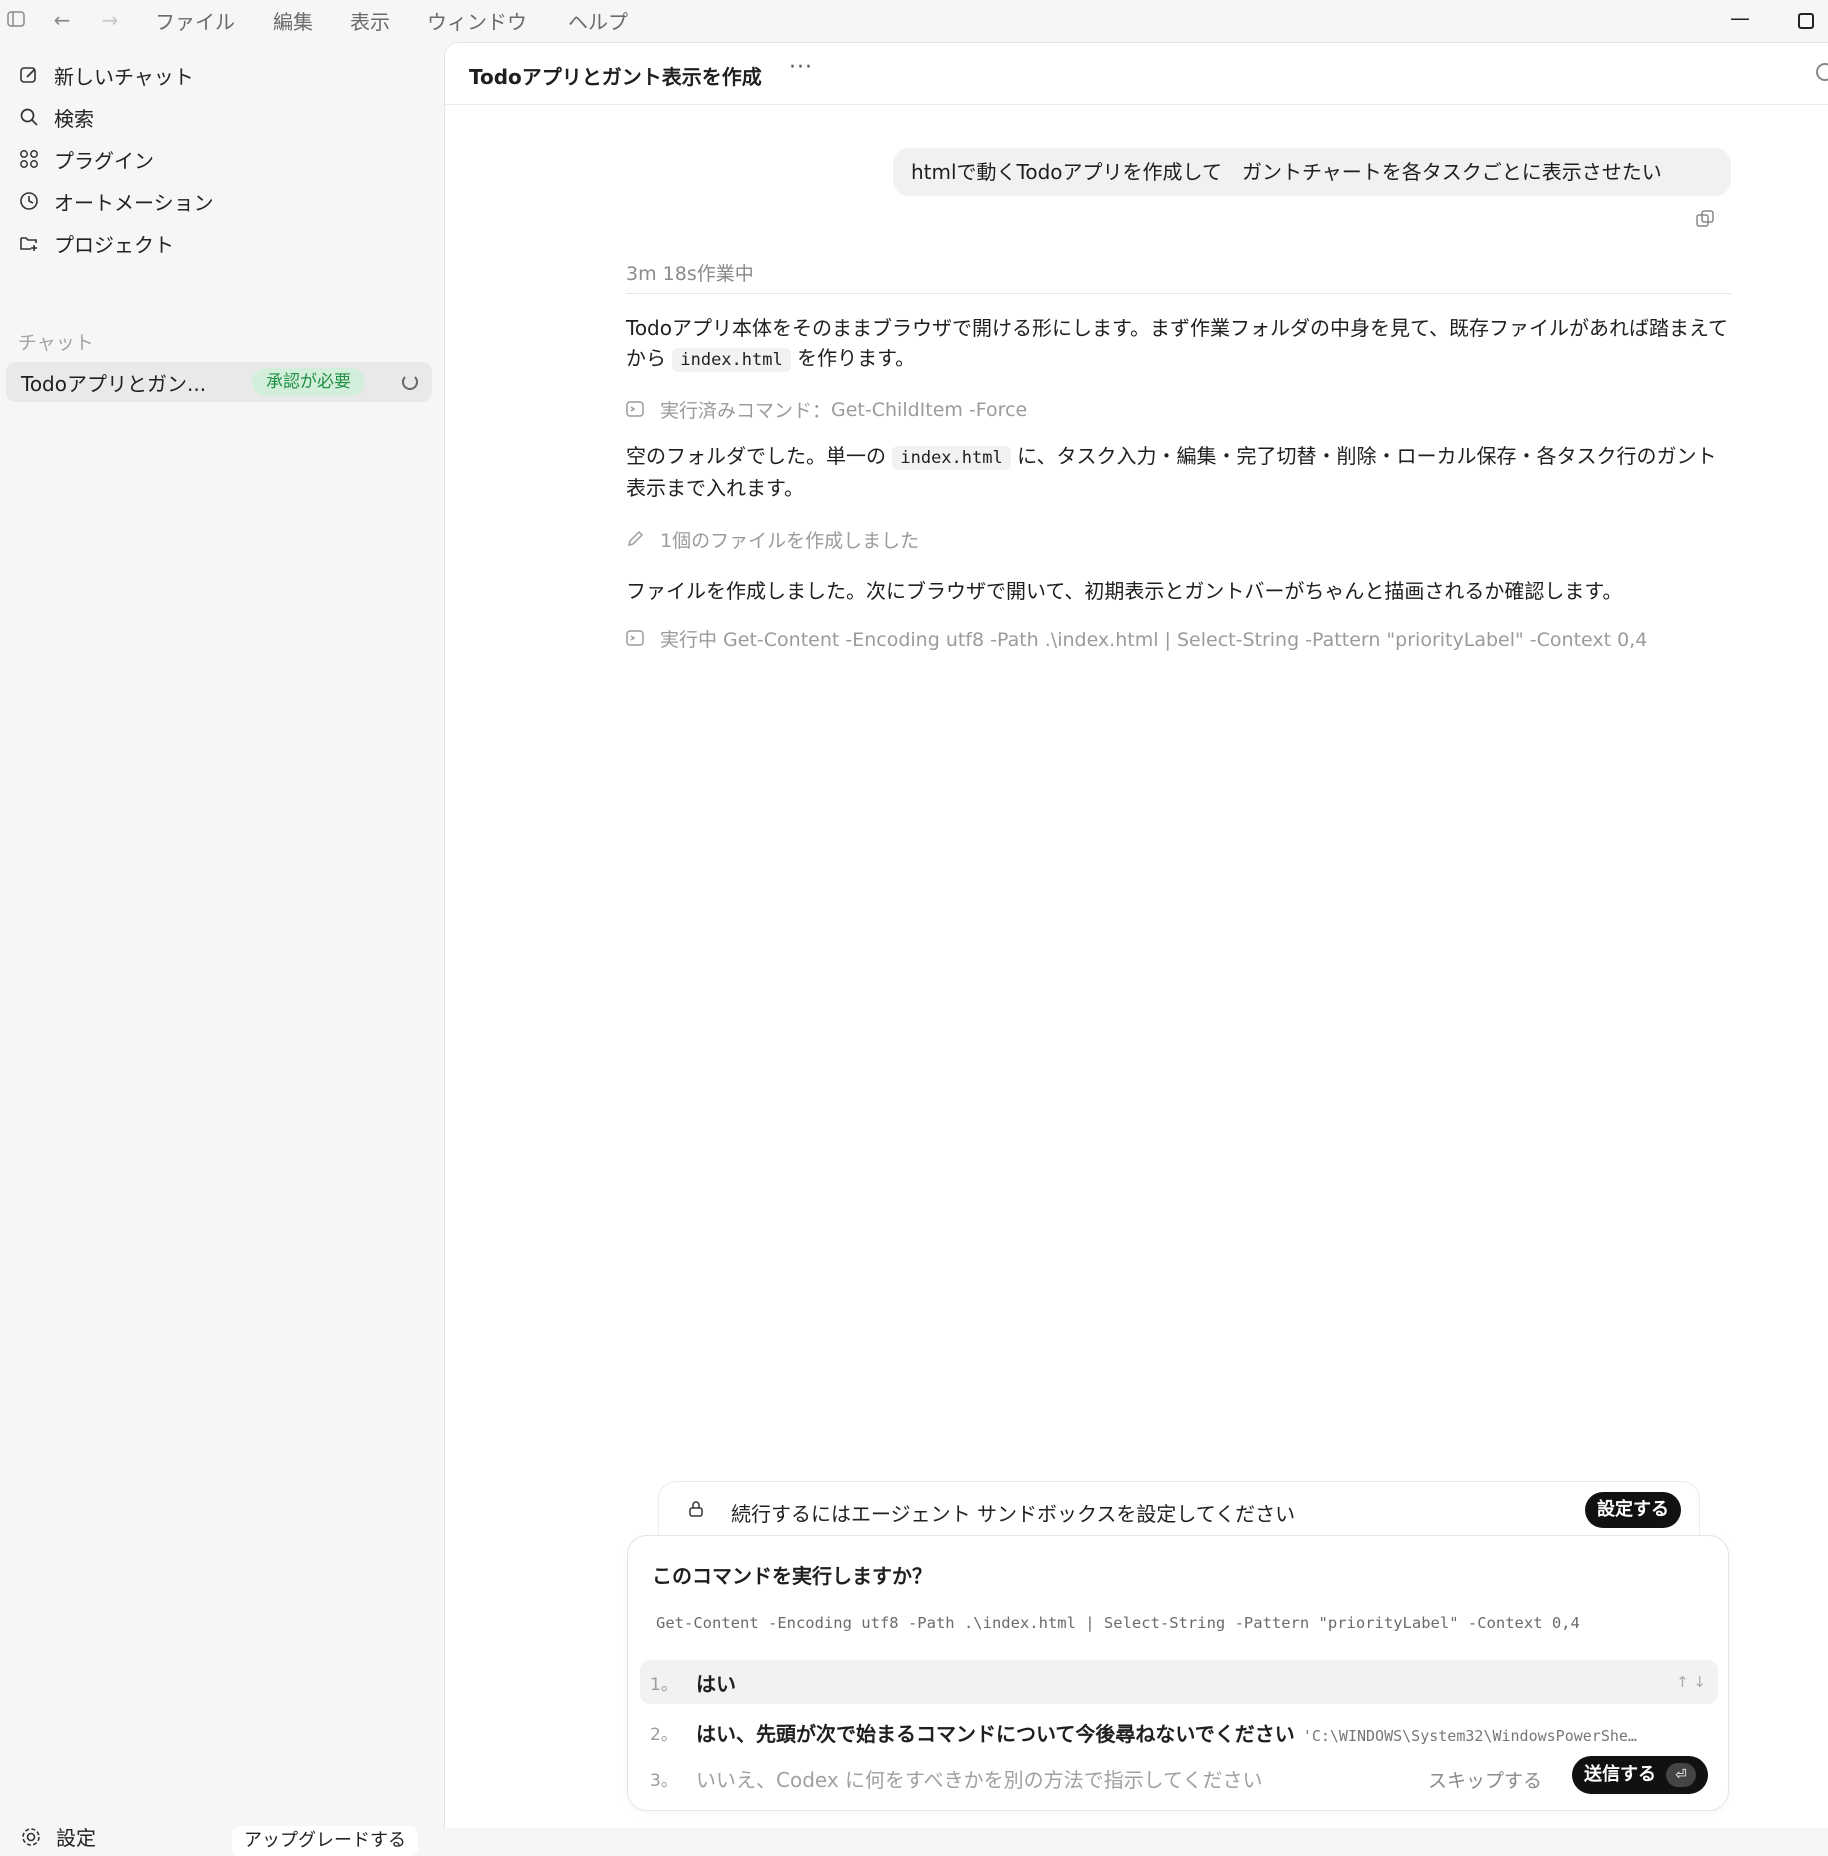 This screenshot has width=1828, height=1856. What do you see at coordinates (124, 76) in the screenshot?
I see `sidebar-item-label: 新しいチャット` at bounding box center [124, 76].